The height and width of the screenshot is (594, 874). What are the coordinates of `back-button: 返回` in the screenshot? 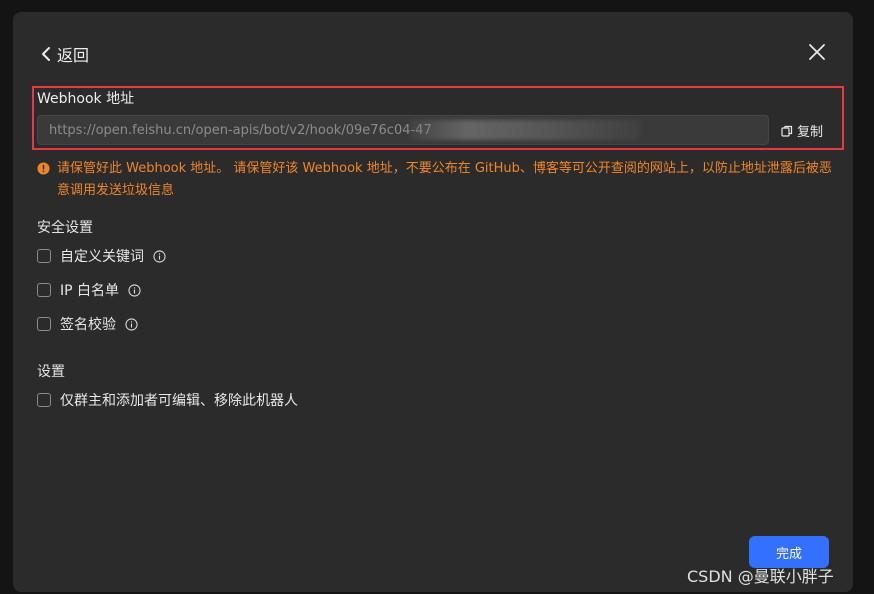 It's located at (65, 54).